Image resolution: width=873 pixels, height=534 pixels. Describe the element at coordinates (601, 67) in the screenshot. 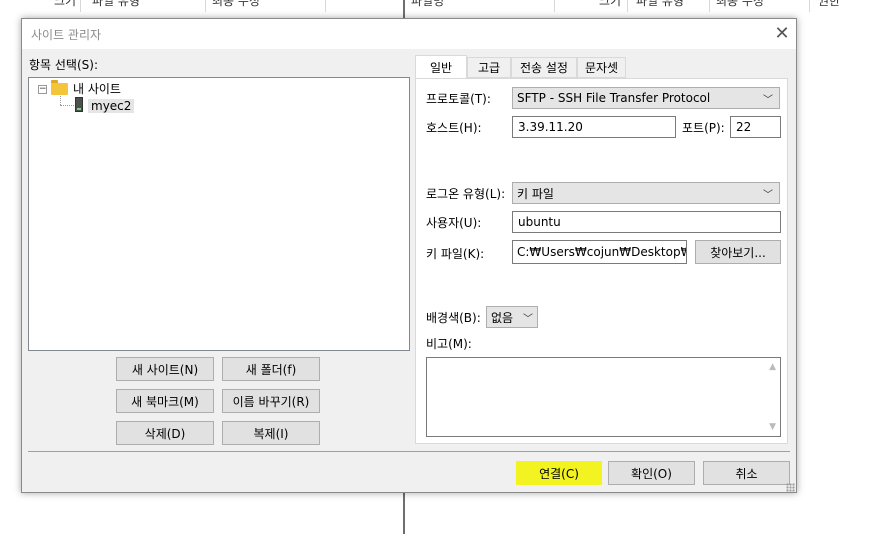

I see `tab-charset: 문자셋` at that location.